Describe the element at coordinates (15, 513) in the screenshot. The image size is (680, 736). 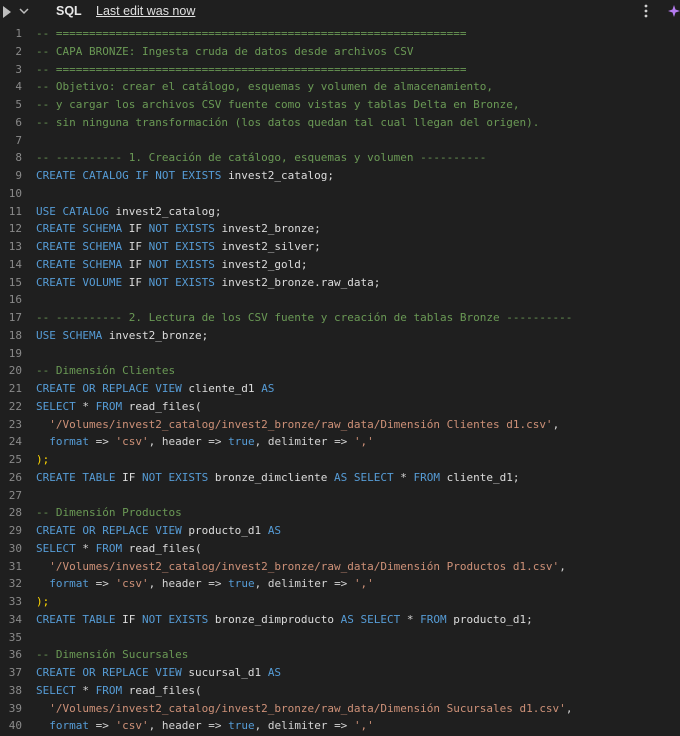
I see `line-number: 28` at that location.